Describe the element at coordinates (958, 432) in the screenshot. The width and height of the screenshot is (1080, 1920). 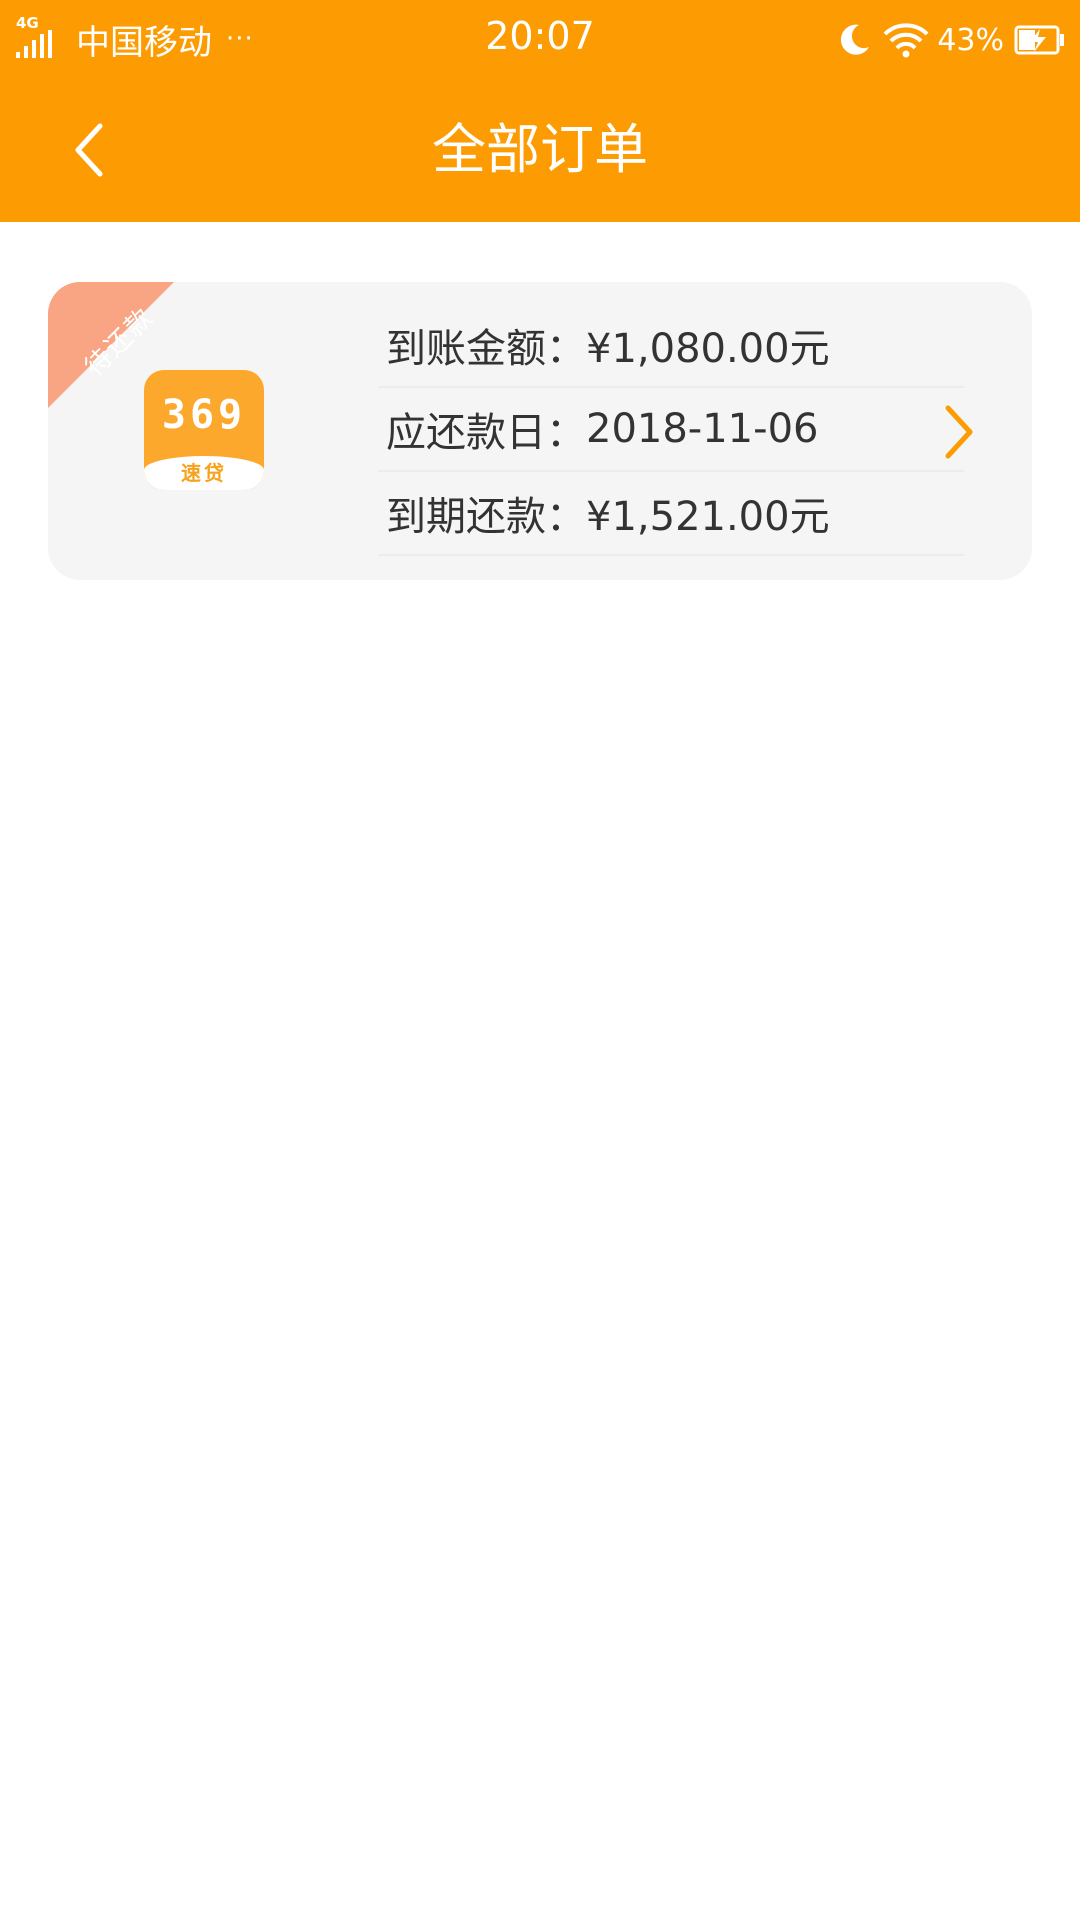
I see `chevron-right-icon` at that location.